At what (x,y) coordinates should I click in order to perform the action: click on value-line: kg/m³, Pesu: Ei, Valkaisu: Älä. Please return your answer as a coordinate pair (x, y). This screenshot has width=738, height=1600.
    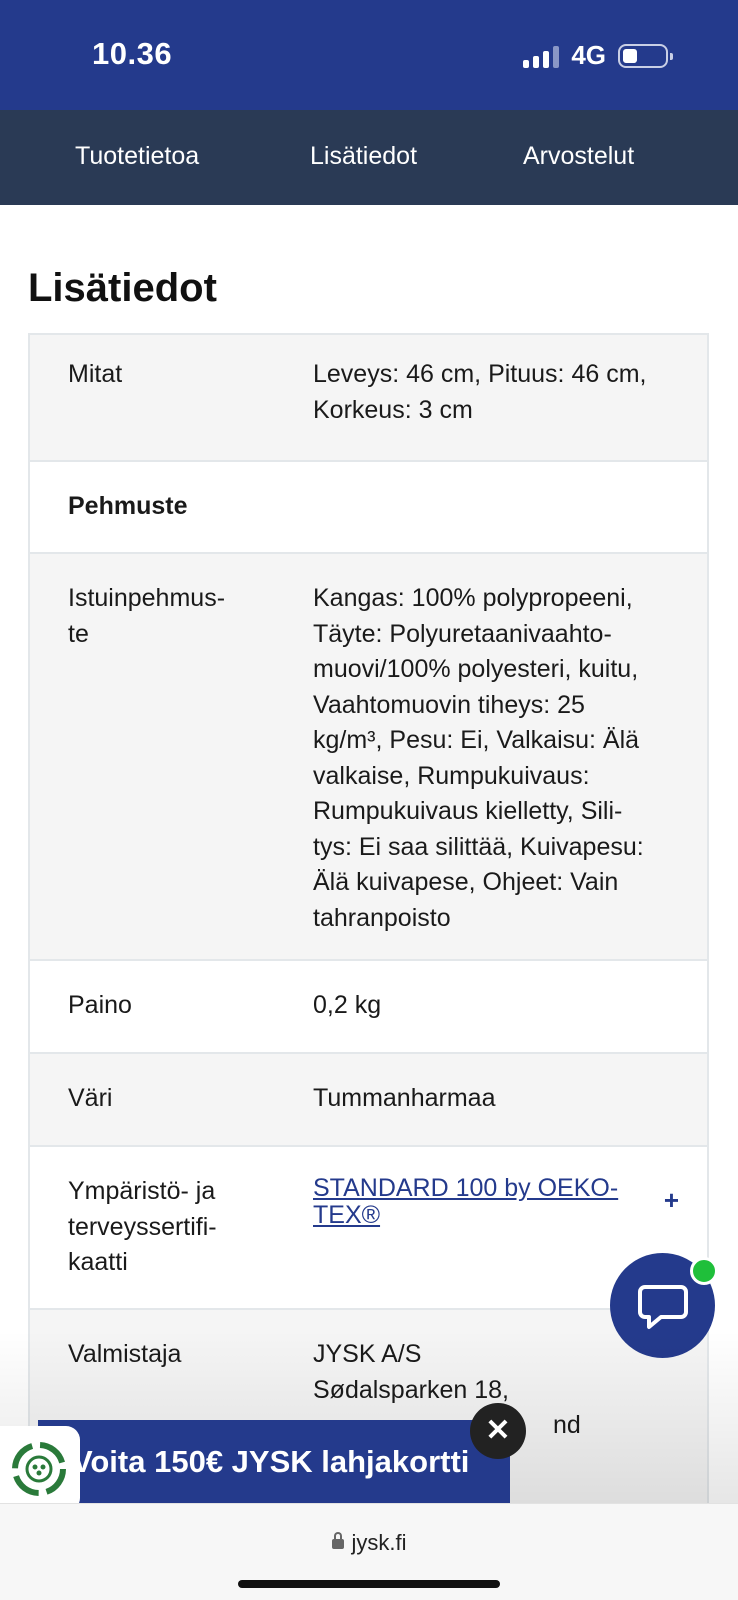
    Looking at the image, I should click on (476, 740).